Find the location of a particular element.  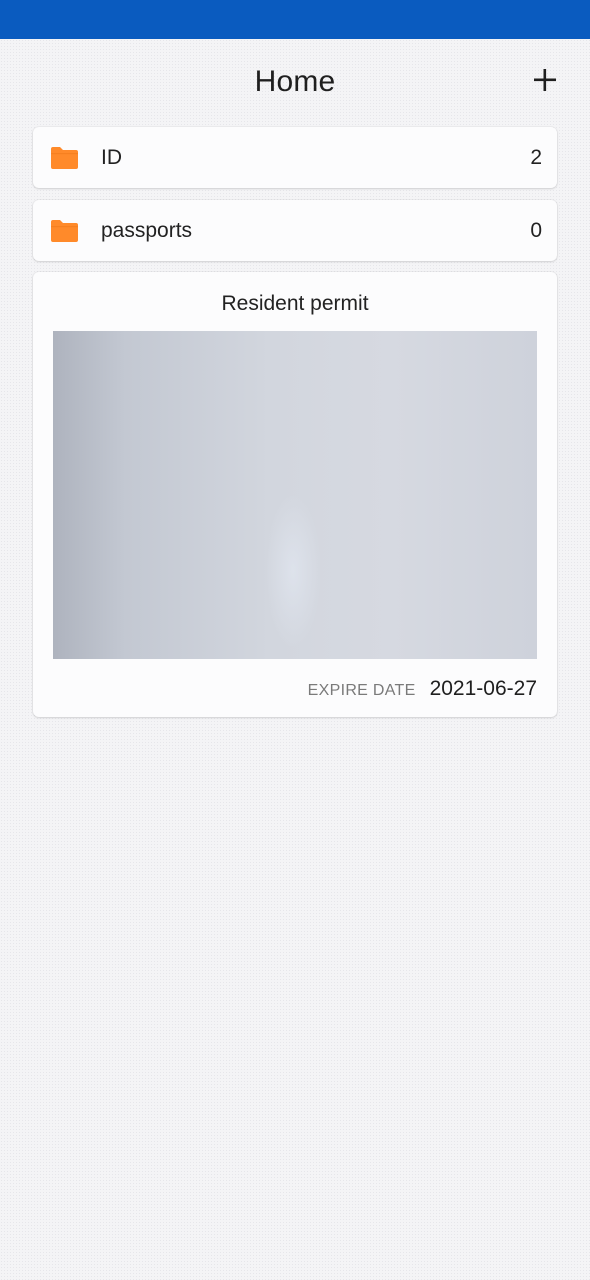

expire-date-label: EXPIRE DATE is located at coordinates (361, 690).